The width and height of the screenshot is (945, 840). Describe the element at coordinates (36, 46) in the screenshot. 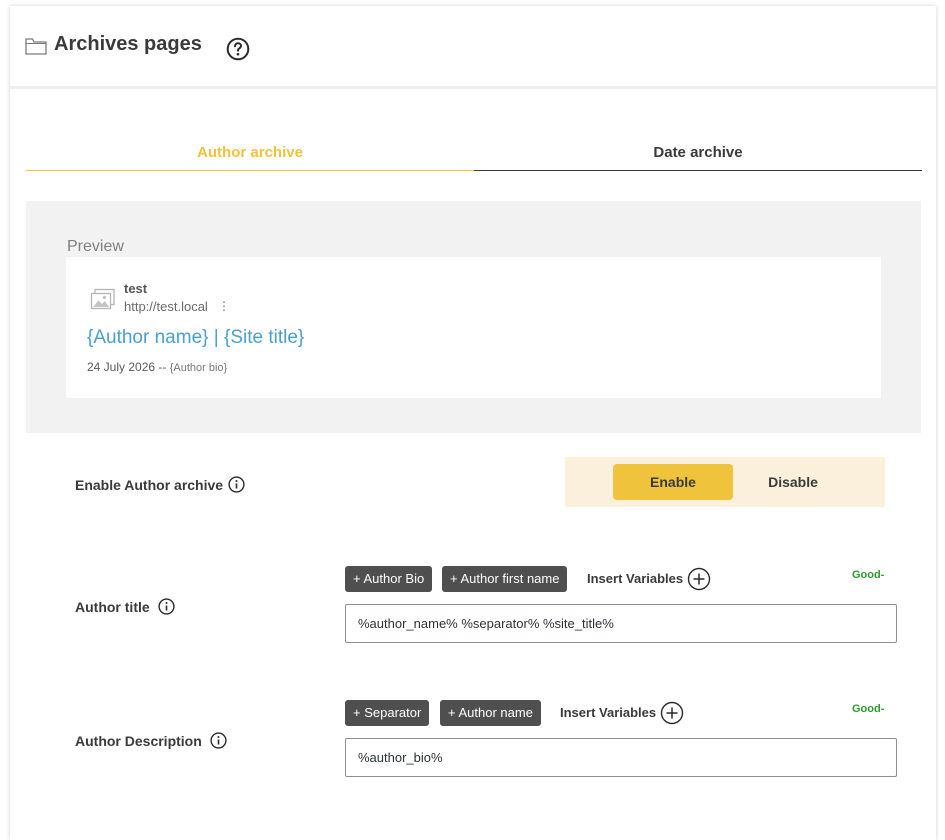

I see `folder-icon` at that location.